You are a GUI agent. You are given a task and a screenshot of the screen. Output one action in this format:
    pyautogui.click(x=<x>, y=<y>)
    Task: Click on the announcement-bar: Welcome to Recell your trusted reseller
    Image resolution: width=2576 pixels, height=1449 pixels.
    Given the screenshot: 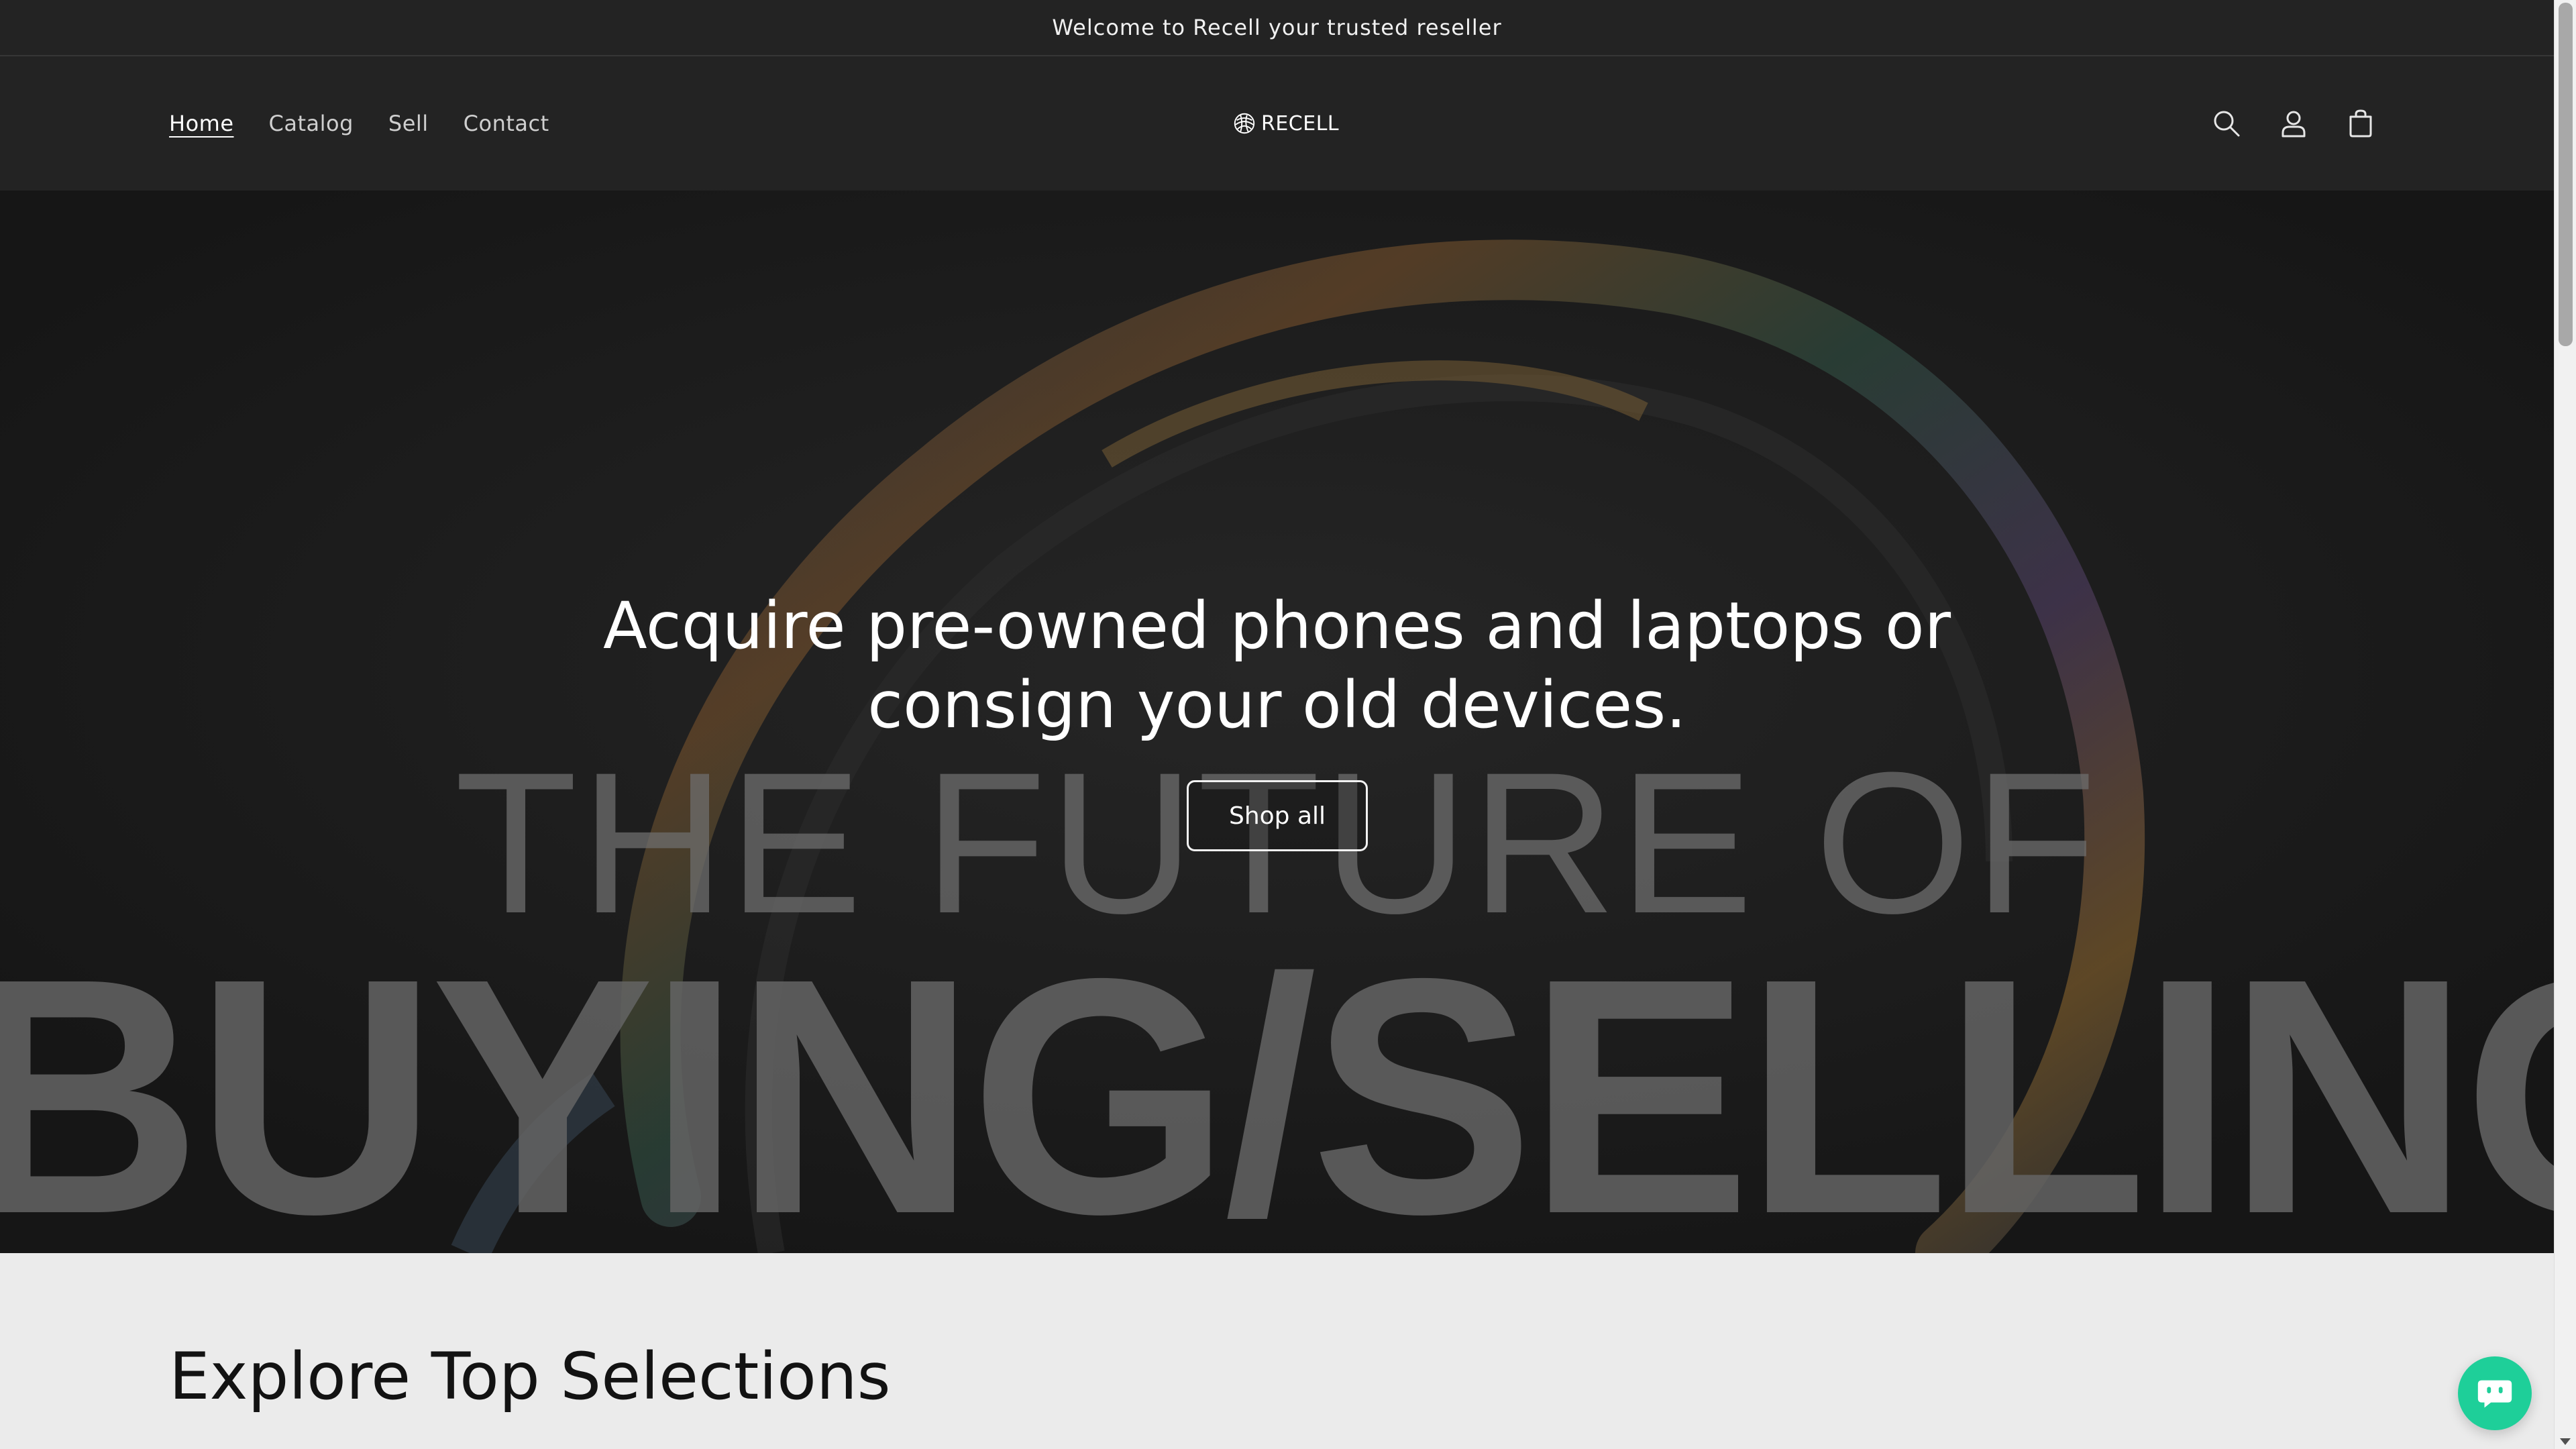 What is the action you would take?
    pyautogui.click(x=1277, y=28)
    